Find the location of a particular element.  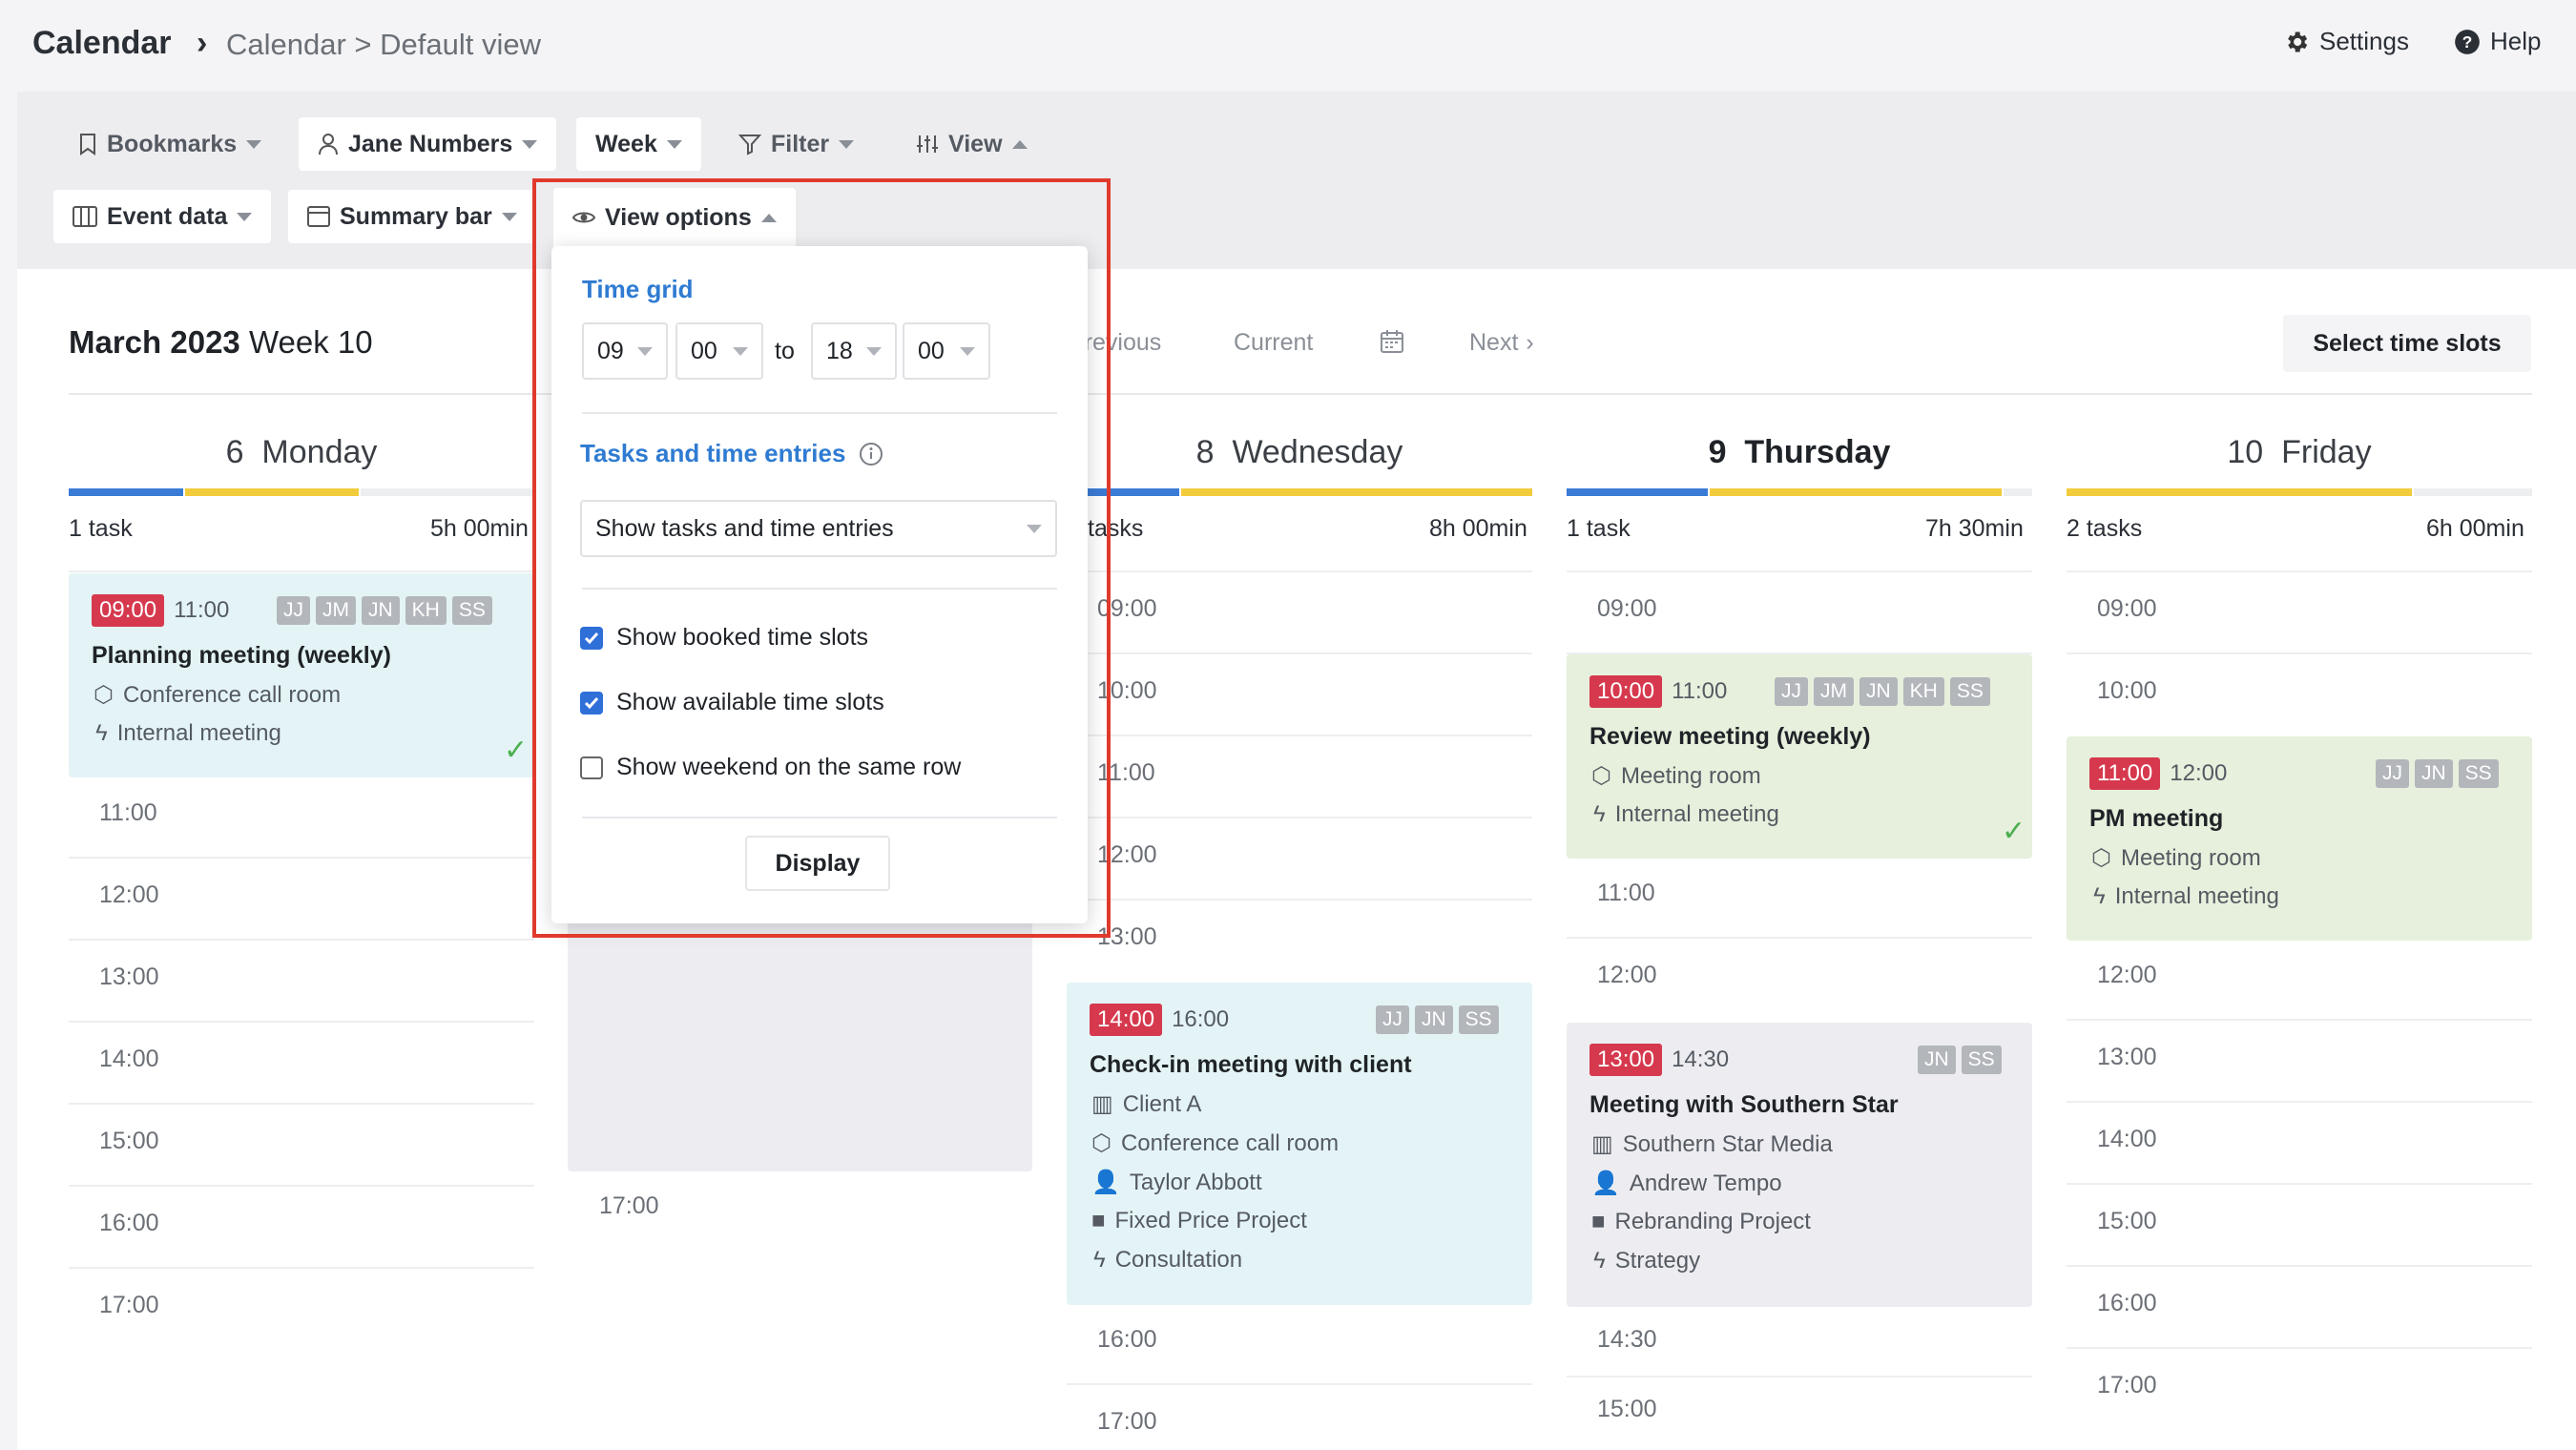

time-label: 15:00 is located at coordinates (129, 1141).